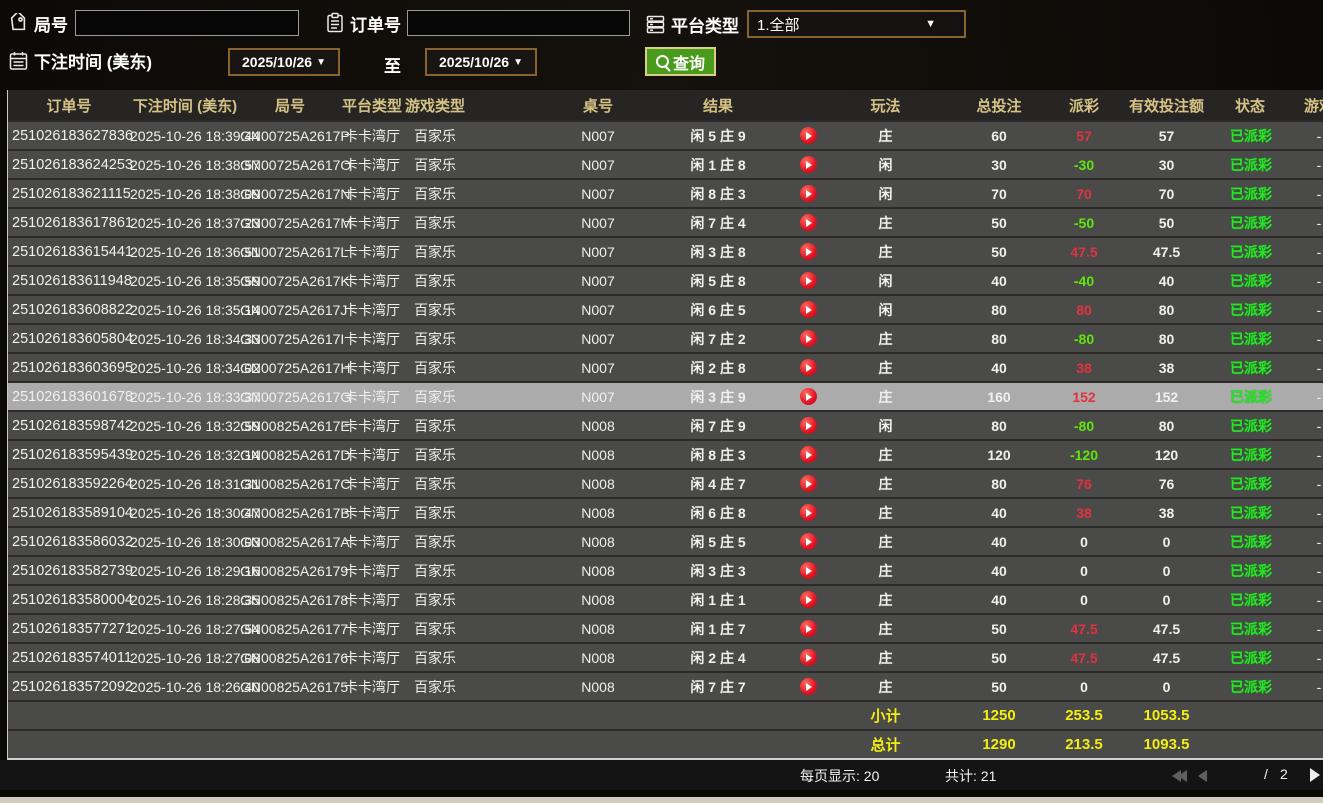  I want to click on cell-time: 2025-10-26 18:29:16, so click(195, 570).